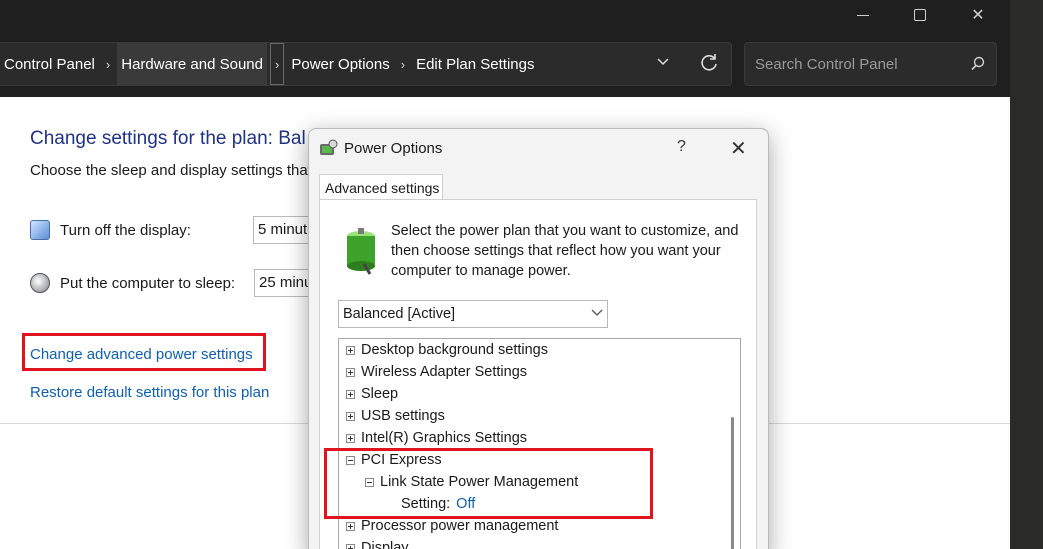  I want to click on power-options-icon, so click(329, 147).